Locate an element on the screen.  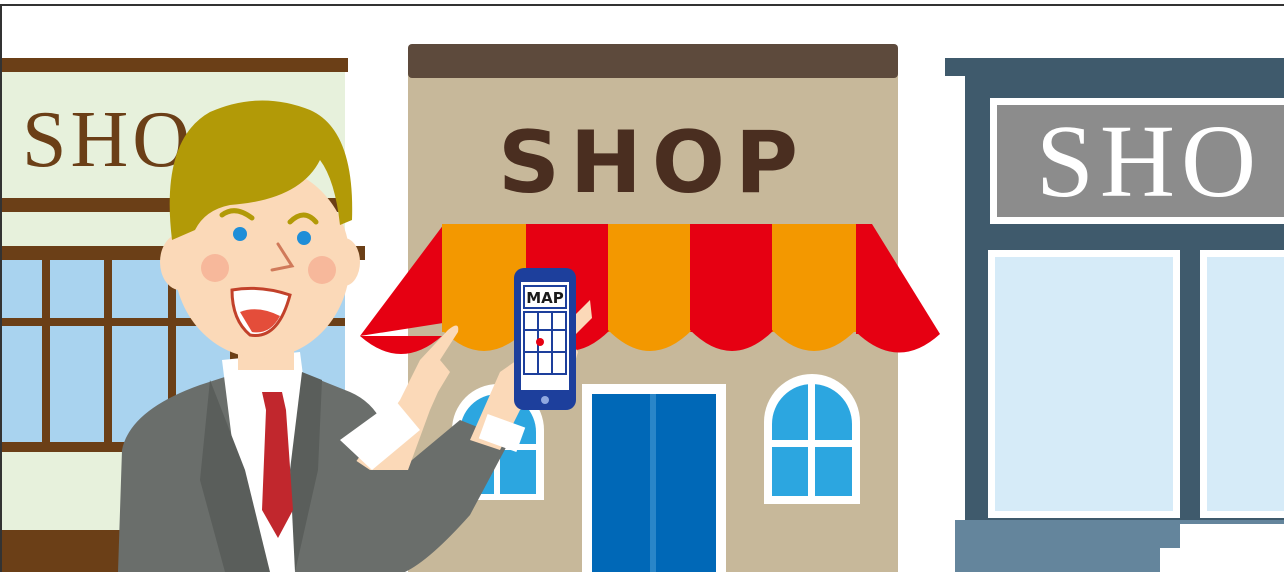
left-eye is located at coordinates (240, 234).